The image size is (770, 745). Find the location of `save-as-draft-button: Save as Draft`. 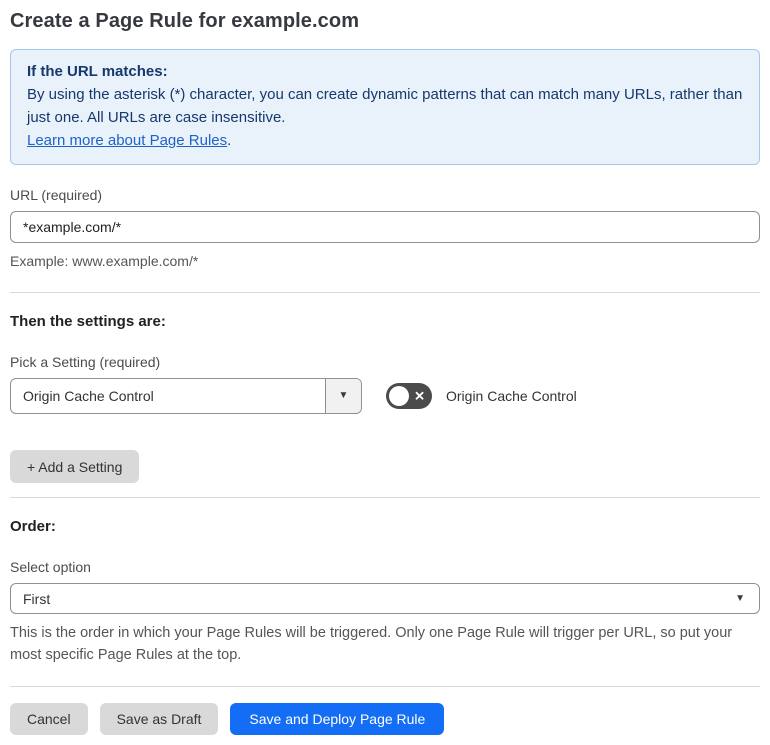

save-as-draft-button: Save as Draft is located at coordinates (159, 719).